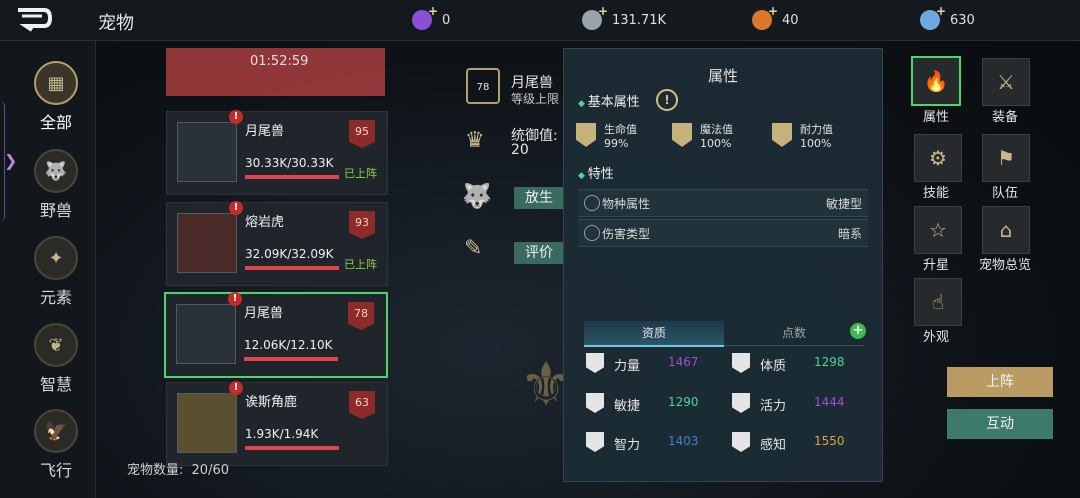 The height and width of the screenshot is (498, 1080). Describe the element at coordinates (520, 150) in the screenshot. I see `command-value: 20` at that location.